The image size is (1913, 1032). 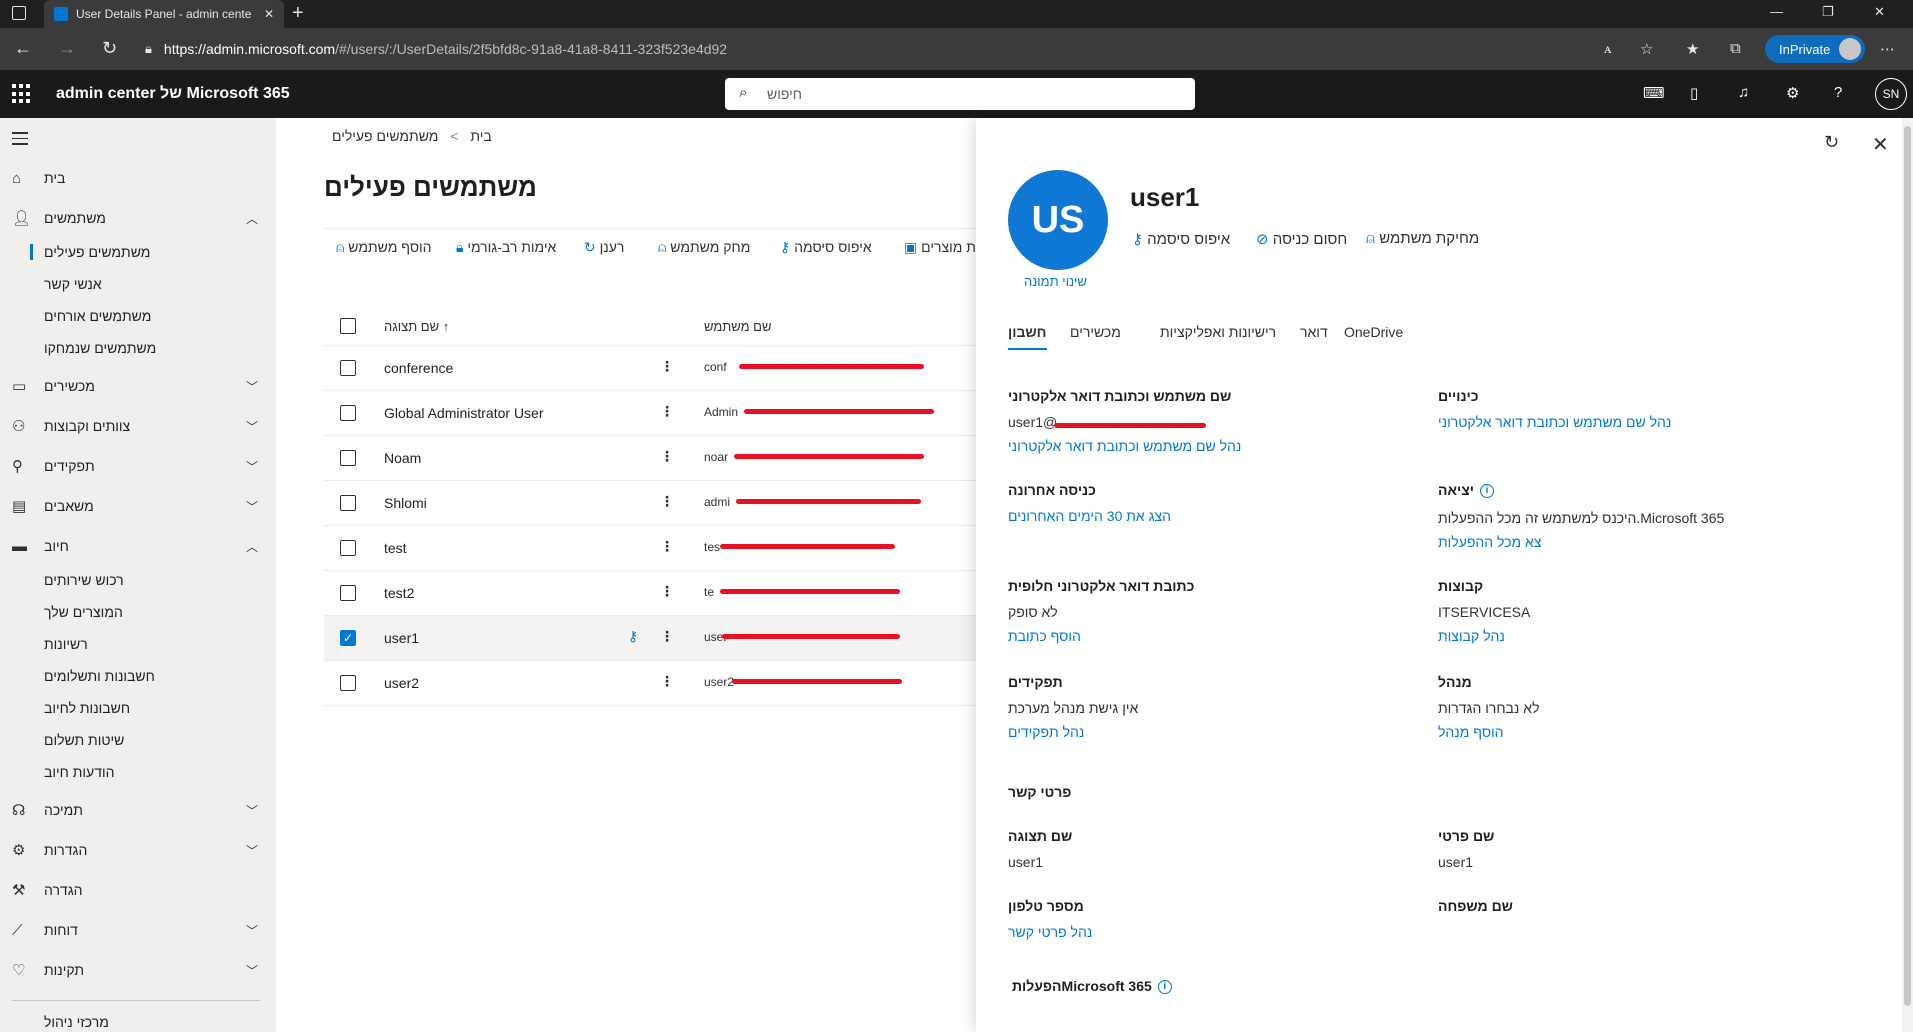 What do you see at coordinates (650, 413) in the screenshot?
I see `table-row: Global Administrator User ⋮ Admin` at bounding box center [650, 413].